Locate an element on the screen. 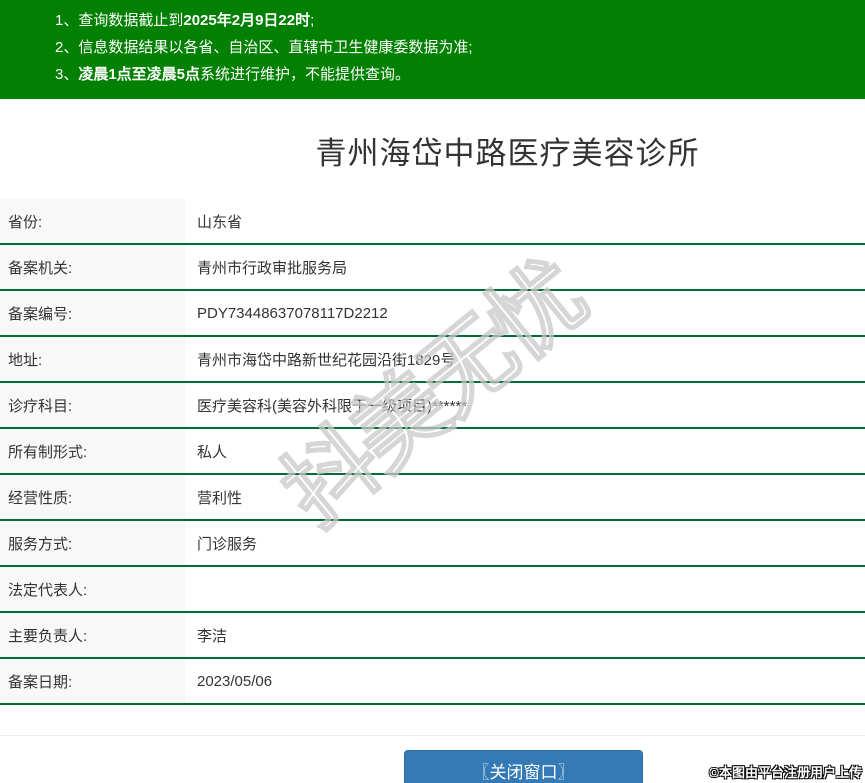  row-value: 山东省 is located at coordinates (220, 222).